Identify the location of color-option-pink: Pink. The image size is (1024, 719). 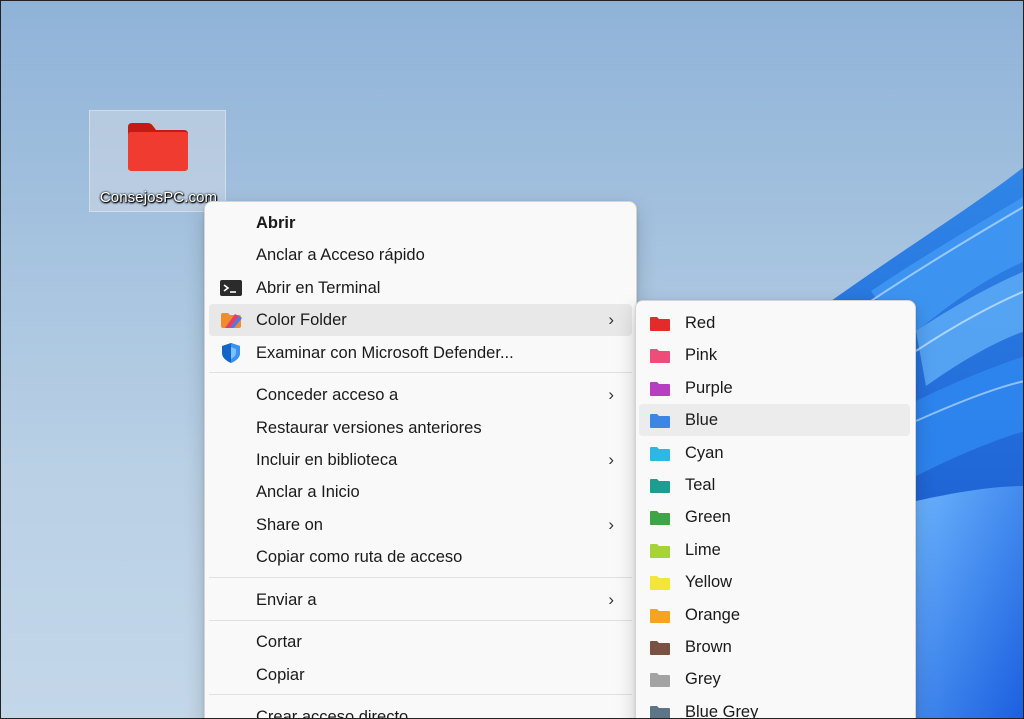
(774, 355).